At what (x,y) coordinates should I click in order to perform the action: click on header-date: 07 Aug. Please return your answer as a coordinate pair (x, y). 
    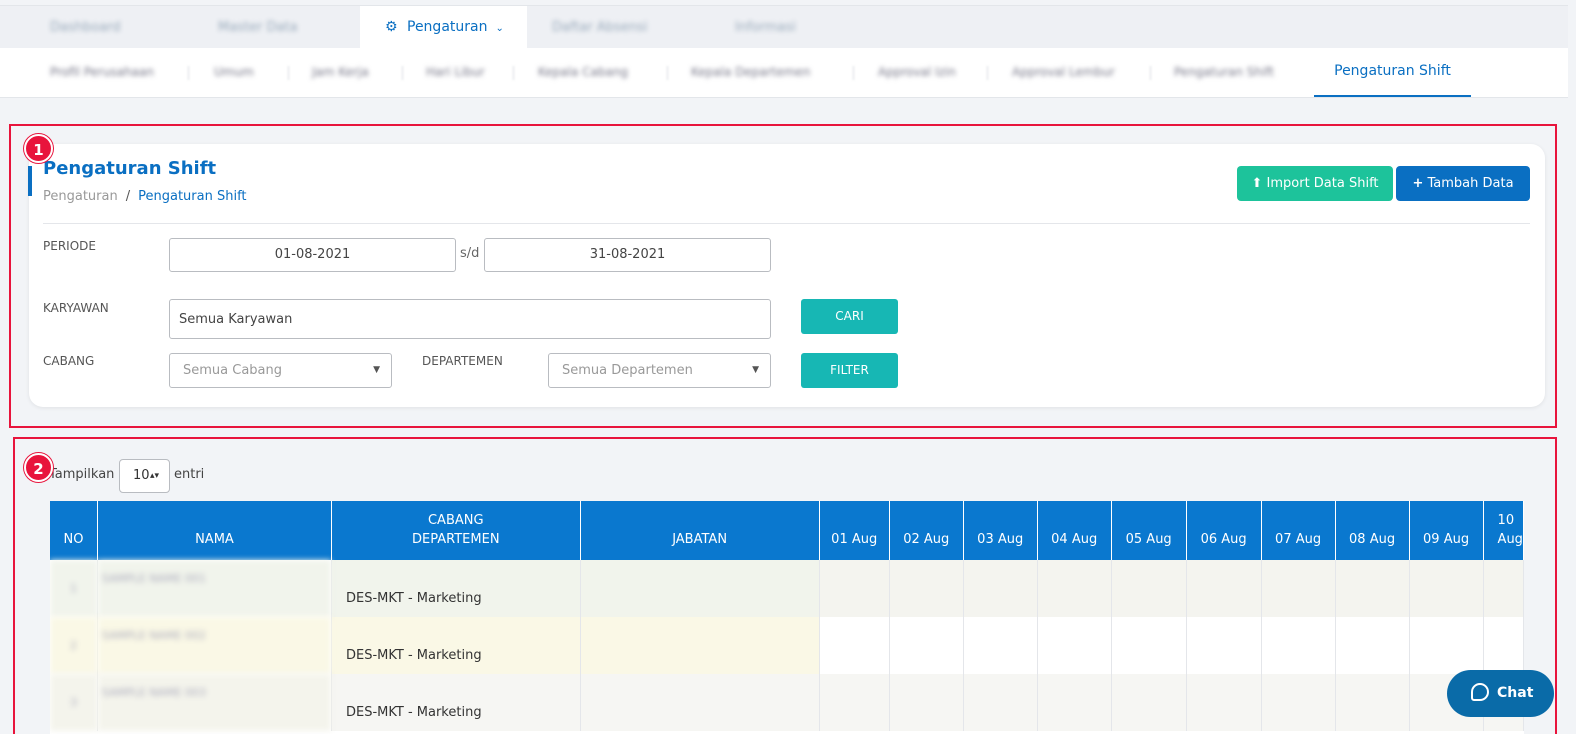
    Looking at the image, I should click on (1298, 530).